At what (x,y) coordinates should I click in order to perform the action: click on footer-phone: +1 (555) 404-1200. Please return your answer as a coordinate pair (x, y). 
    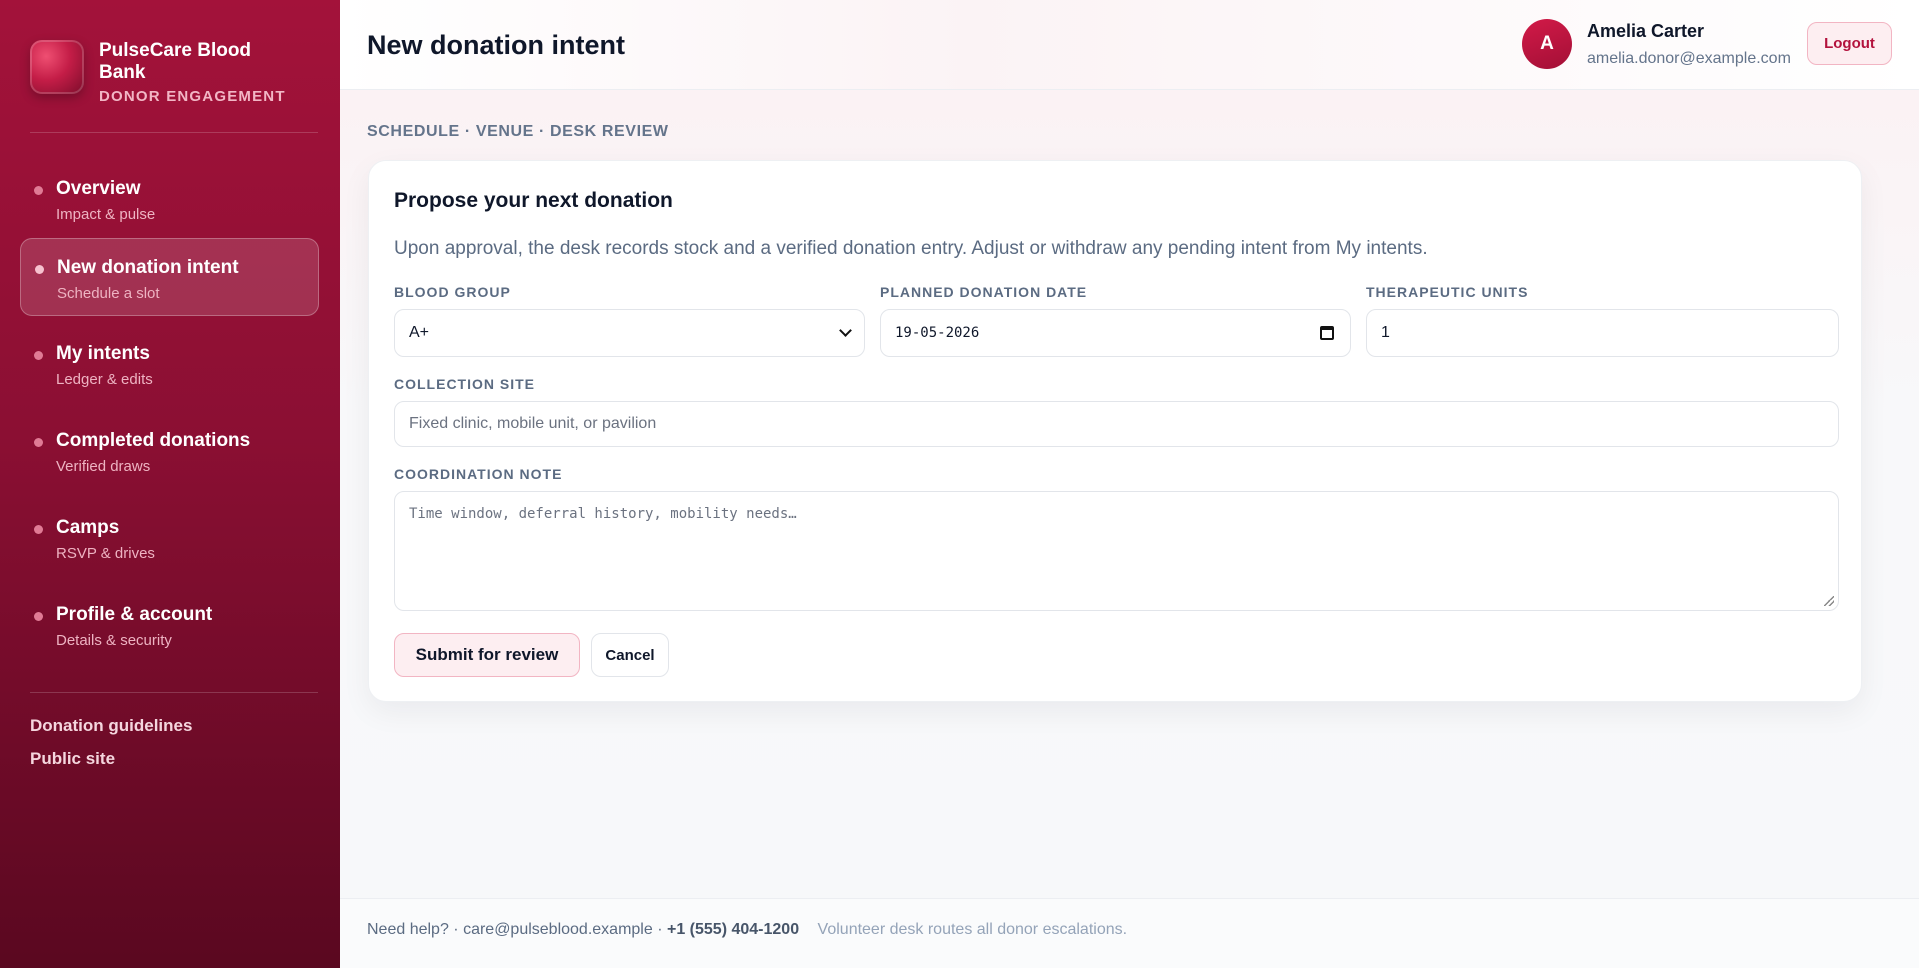
    Looking at the image, I should click on (733, 929).